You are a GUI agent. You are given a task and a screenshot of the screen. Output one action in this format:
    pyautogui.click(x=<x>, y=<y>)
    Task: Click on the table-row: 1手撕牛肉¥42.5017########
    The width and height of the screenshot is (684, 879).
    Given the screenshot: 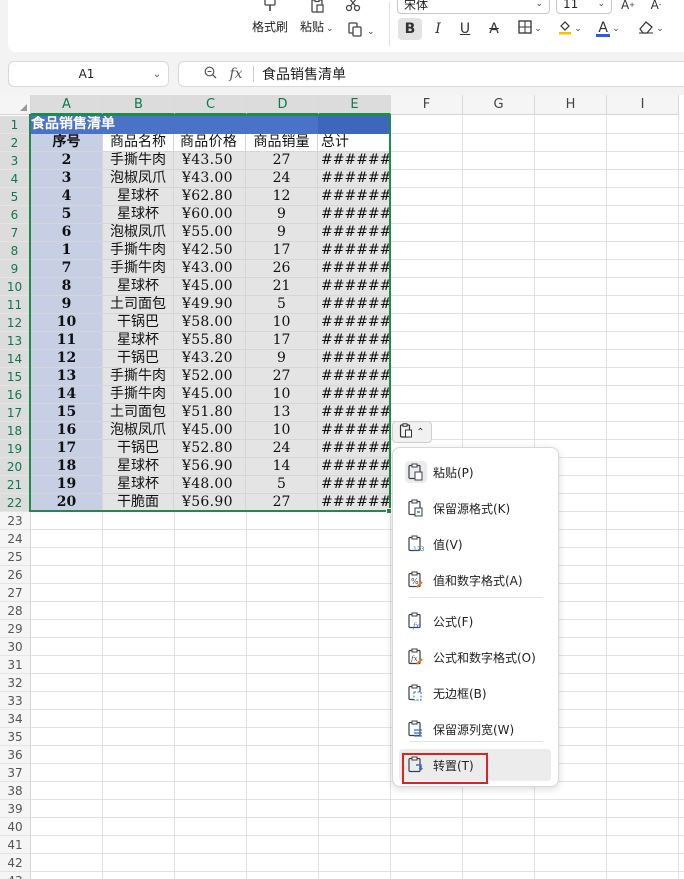 What is the action you would take?
    pyautogui.click(x=210, y=251)
    